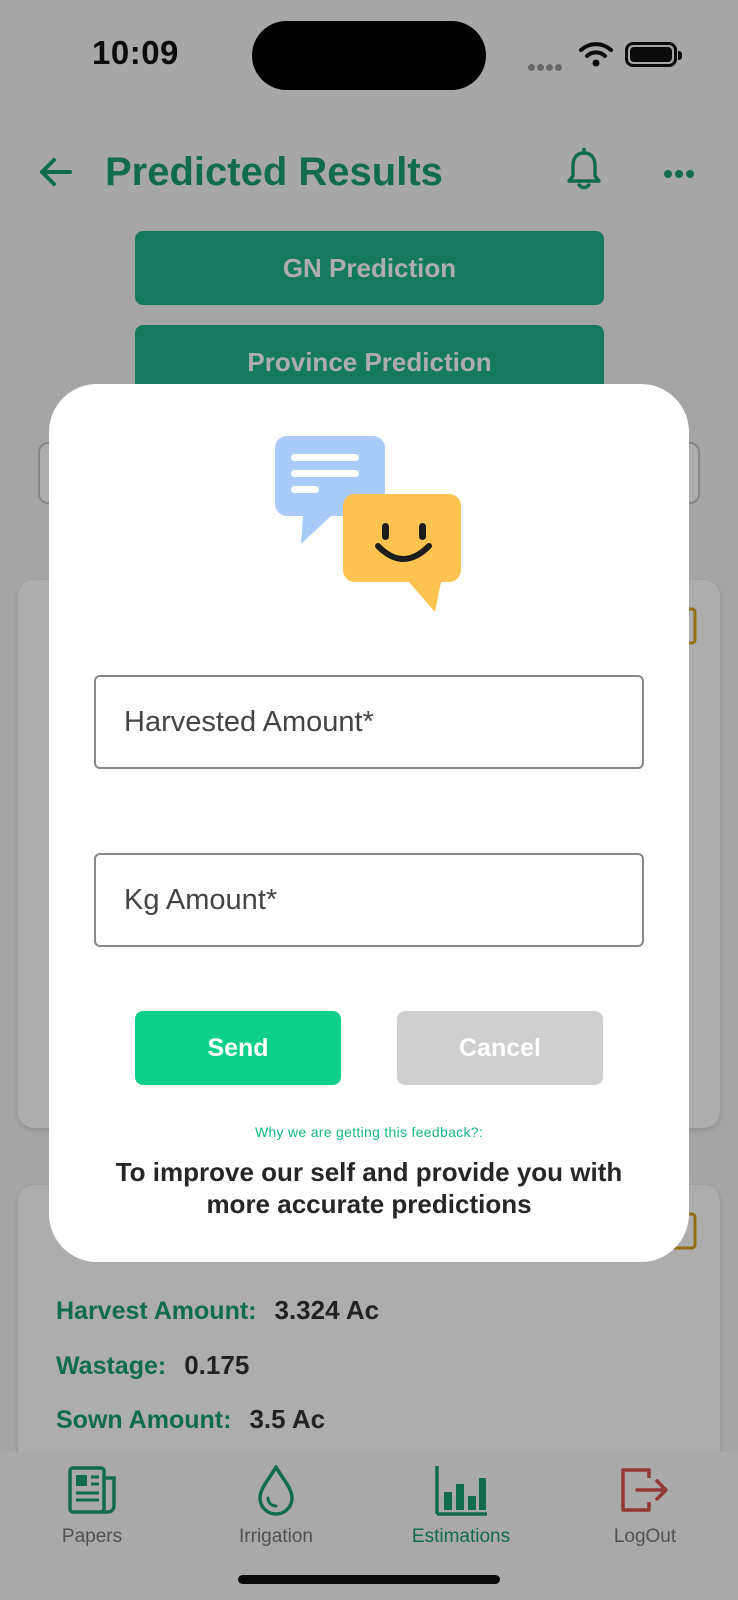 This screenshot has width=738, height=1600. What do you see at coordinates (369, 722) in the screenshot?
I see `harvested-amount-field` at bounding box center [369, 722].